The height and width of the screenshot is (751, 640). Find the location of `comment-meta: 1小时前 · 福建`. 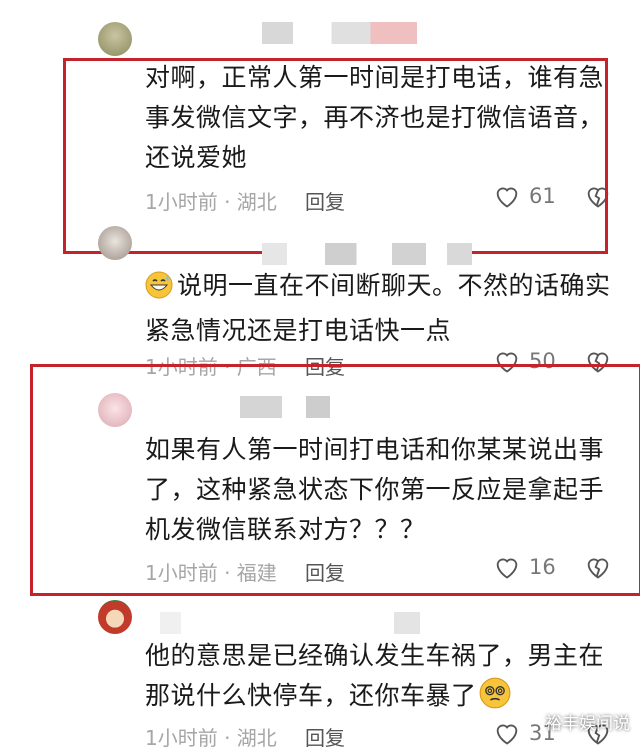

comment-meta: 1小时前 · 福建 is located at coordinates (211, 573).